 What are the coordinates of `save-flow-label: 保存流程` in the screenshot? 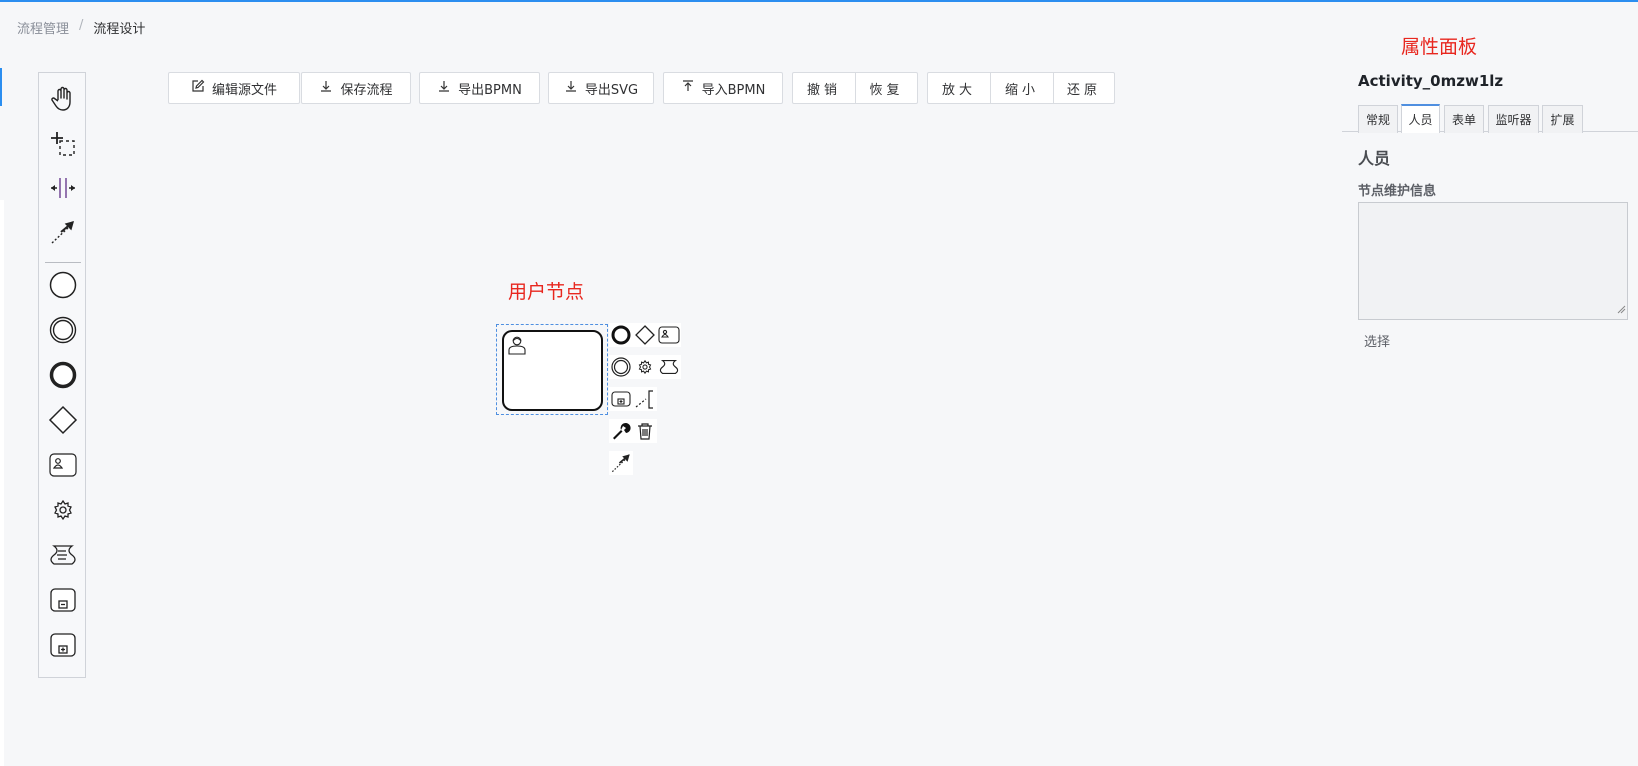 It's located at (366, 90).